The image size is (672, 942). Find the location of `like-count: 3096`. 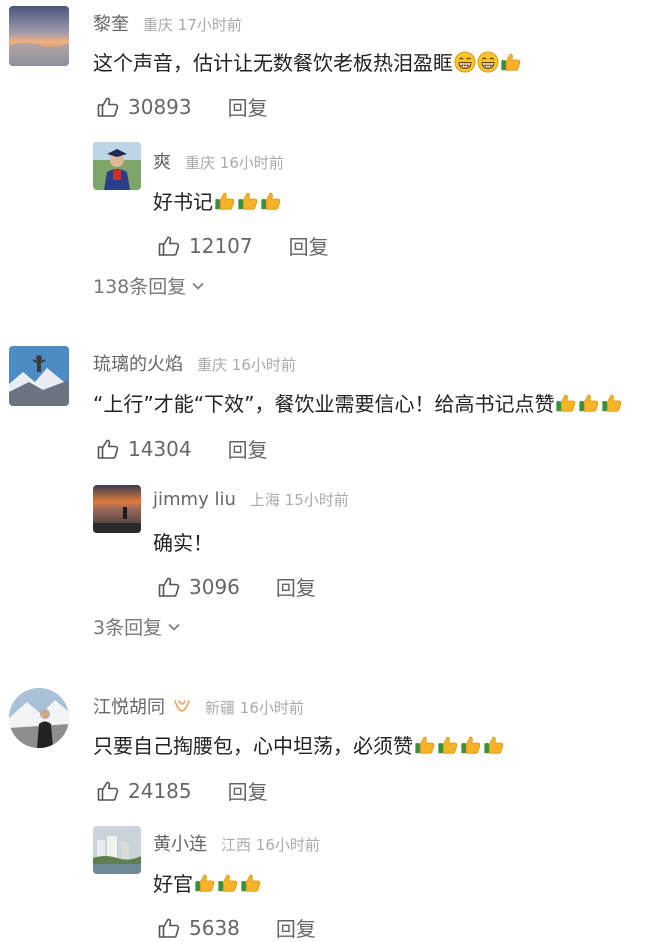

like-count: 3096 is located at coordinates (214, 586).